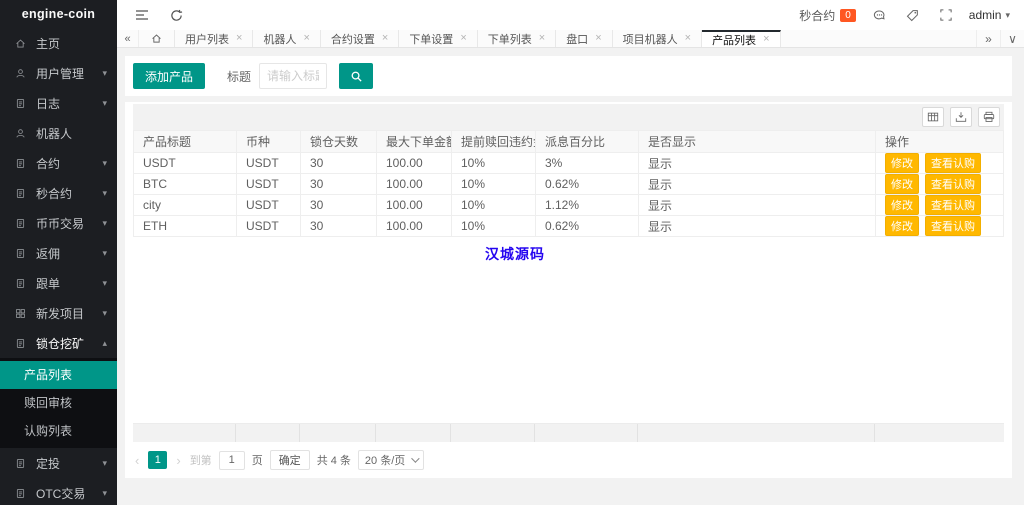  What do you see at coordinates (385, 461) in the screenshot?
I see `per-page-value: 20 条/页` at bounding box center [385, 461].